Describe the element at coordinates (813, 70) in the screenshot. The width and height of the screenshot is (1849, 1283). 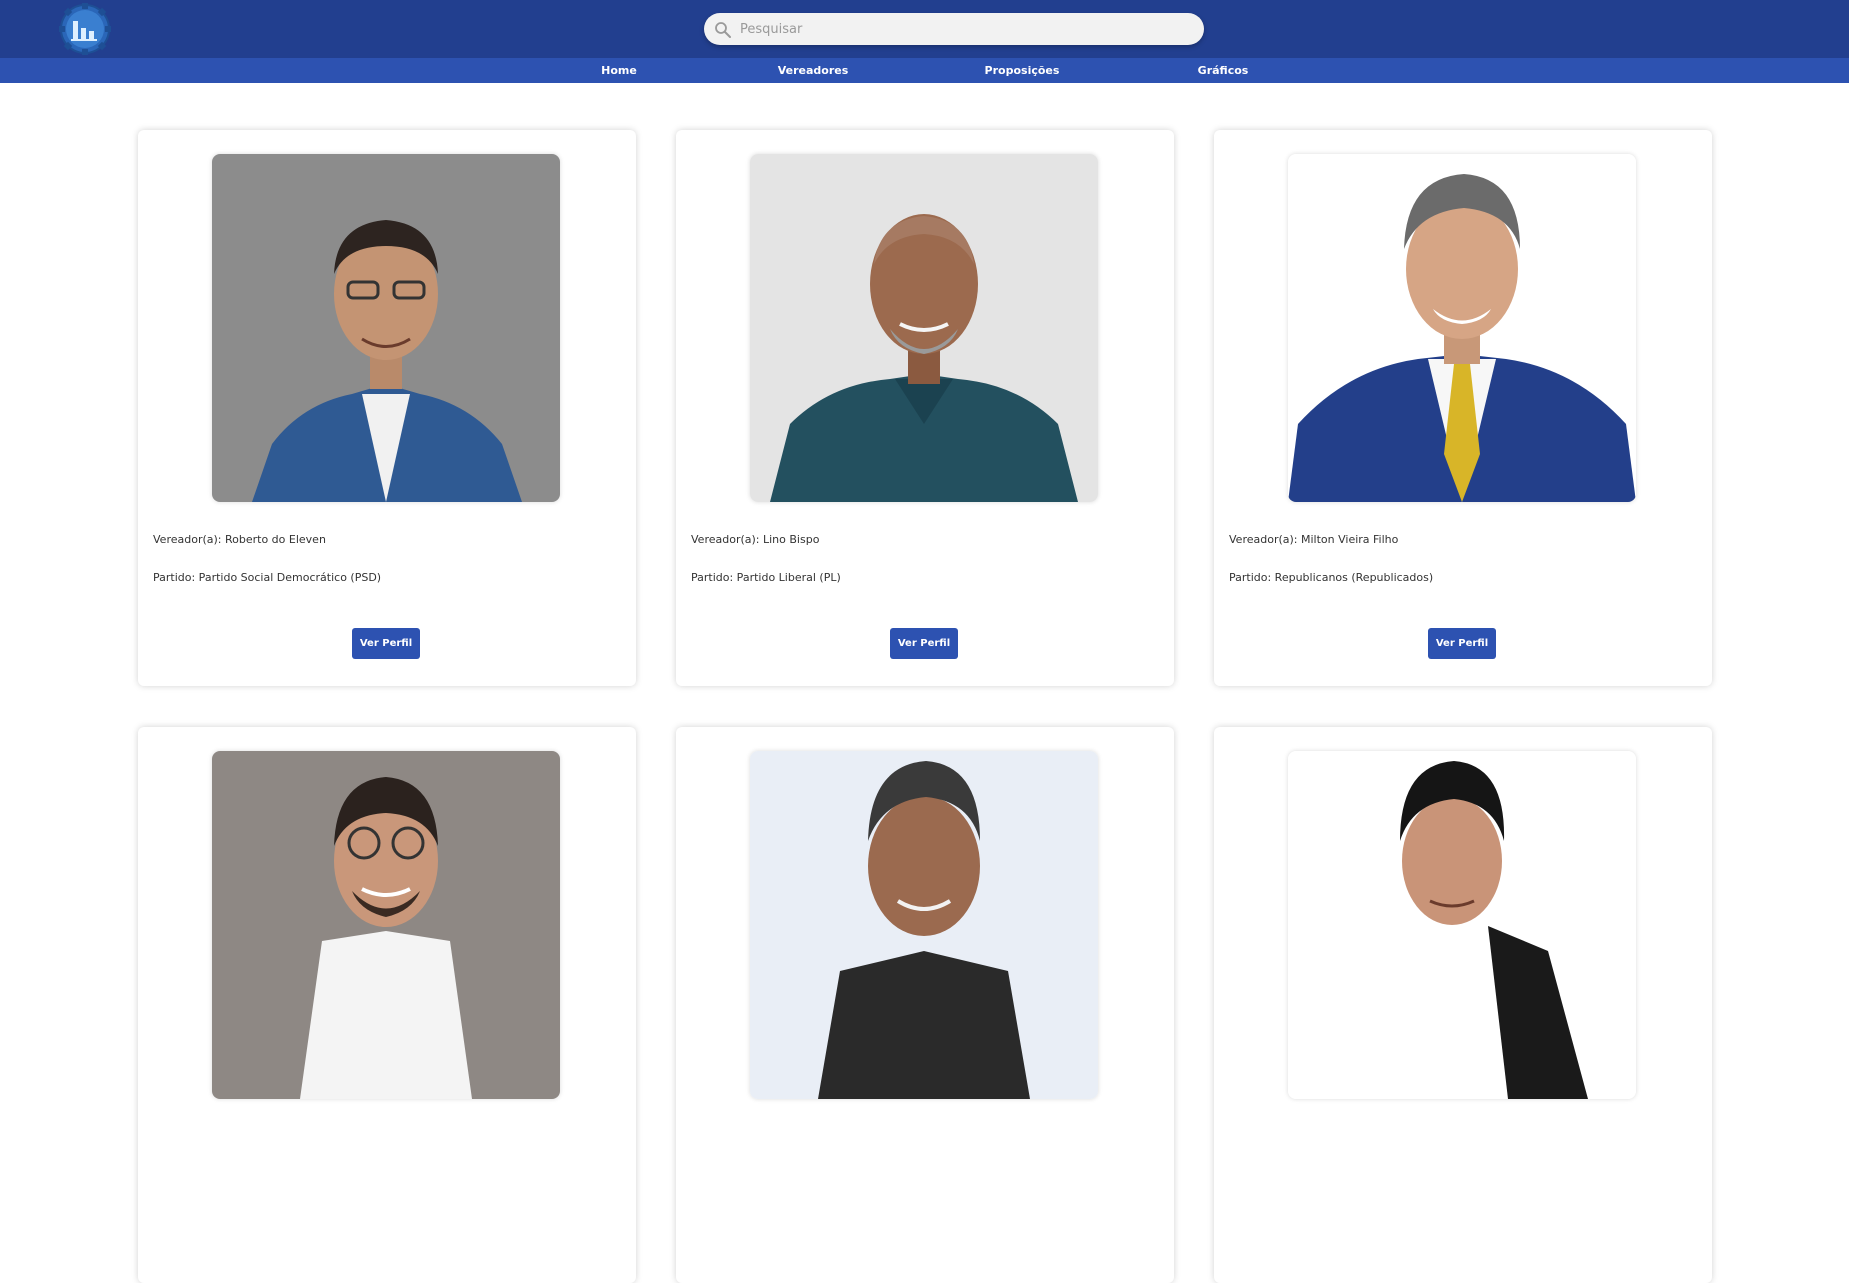
I see `nav-item-vereadores: Vereadores` at that location.